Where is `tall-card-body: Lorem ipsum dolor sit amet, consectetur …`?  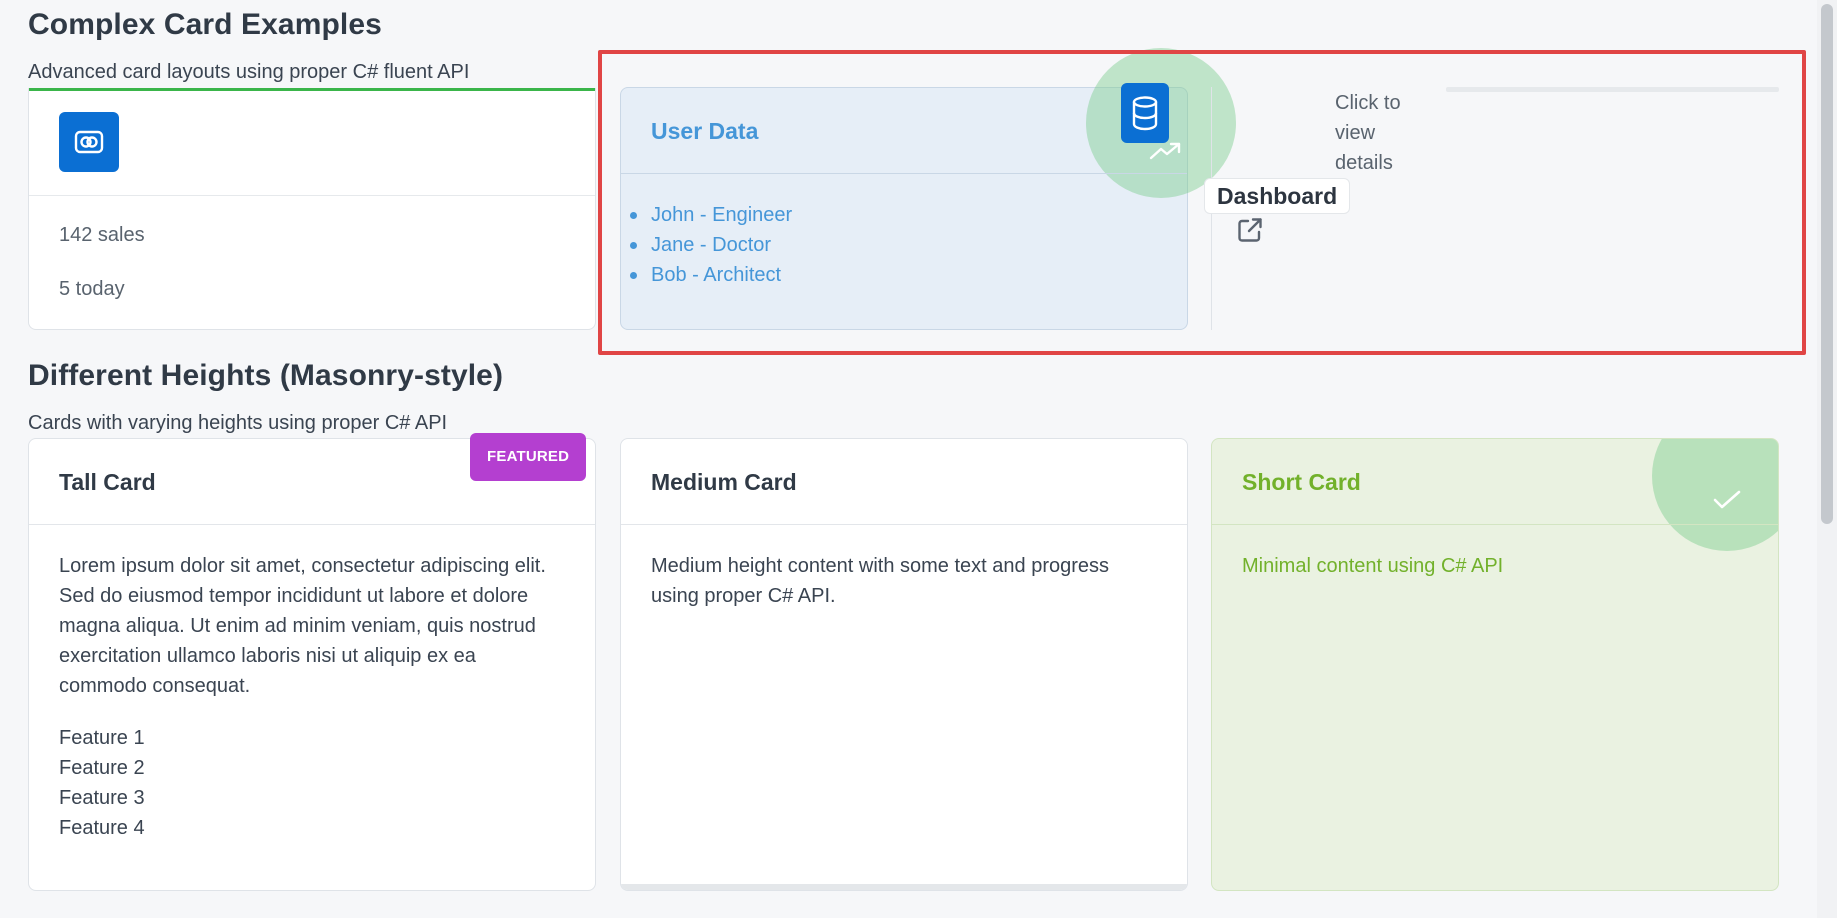
tall-card-body: Lorem ipsum dolor sit amet, consectetur … is located at coordinates (302, 626).